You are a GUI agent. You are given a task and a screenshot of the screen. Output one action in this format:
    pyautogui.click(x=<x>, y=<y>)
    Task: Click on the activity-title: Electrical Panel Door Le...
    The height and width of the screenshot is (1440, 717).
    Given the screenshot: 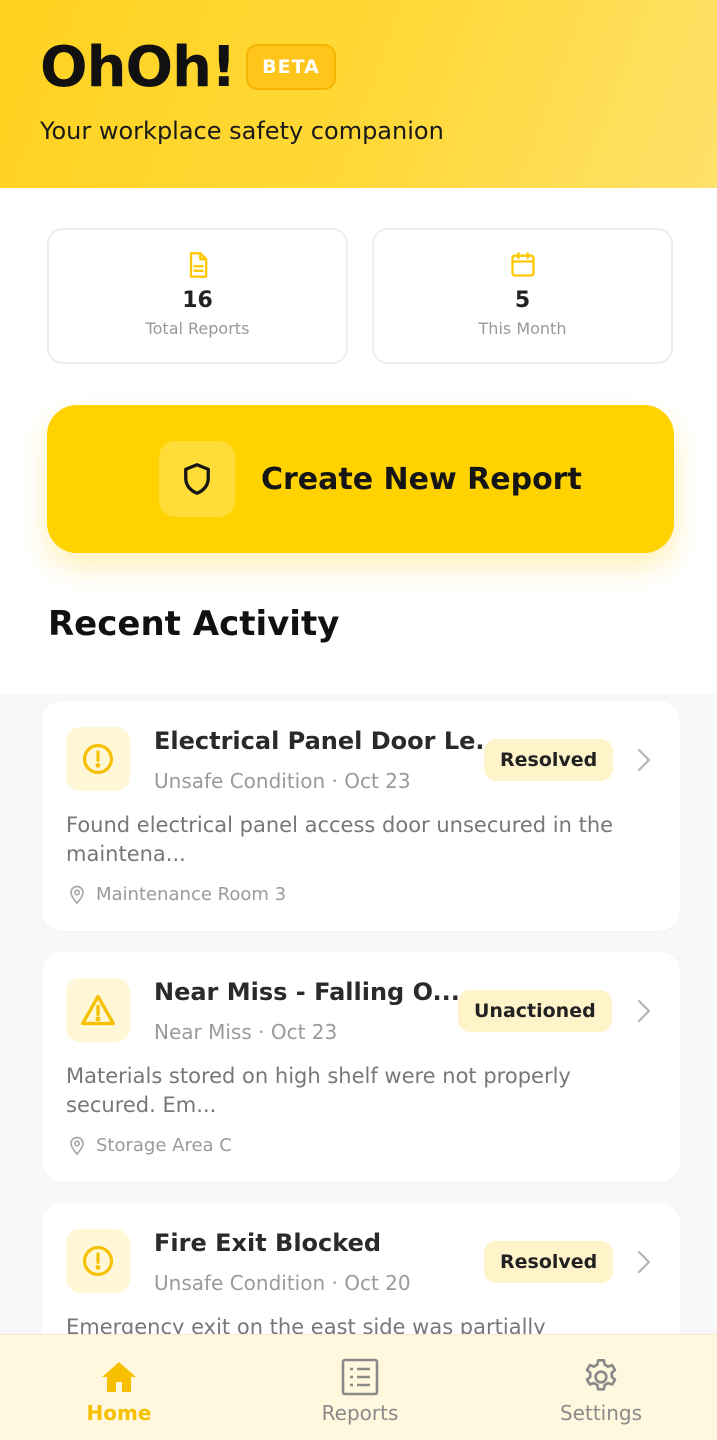 What is the action you would take?
    pyautogui.click(x=328, y=741)
    